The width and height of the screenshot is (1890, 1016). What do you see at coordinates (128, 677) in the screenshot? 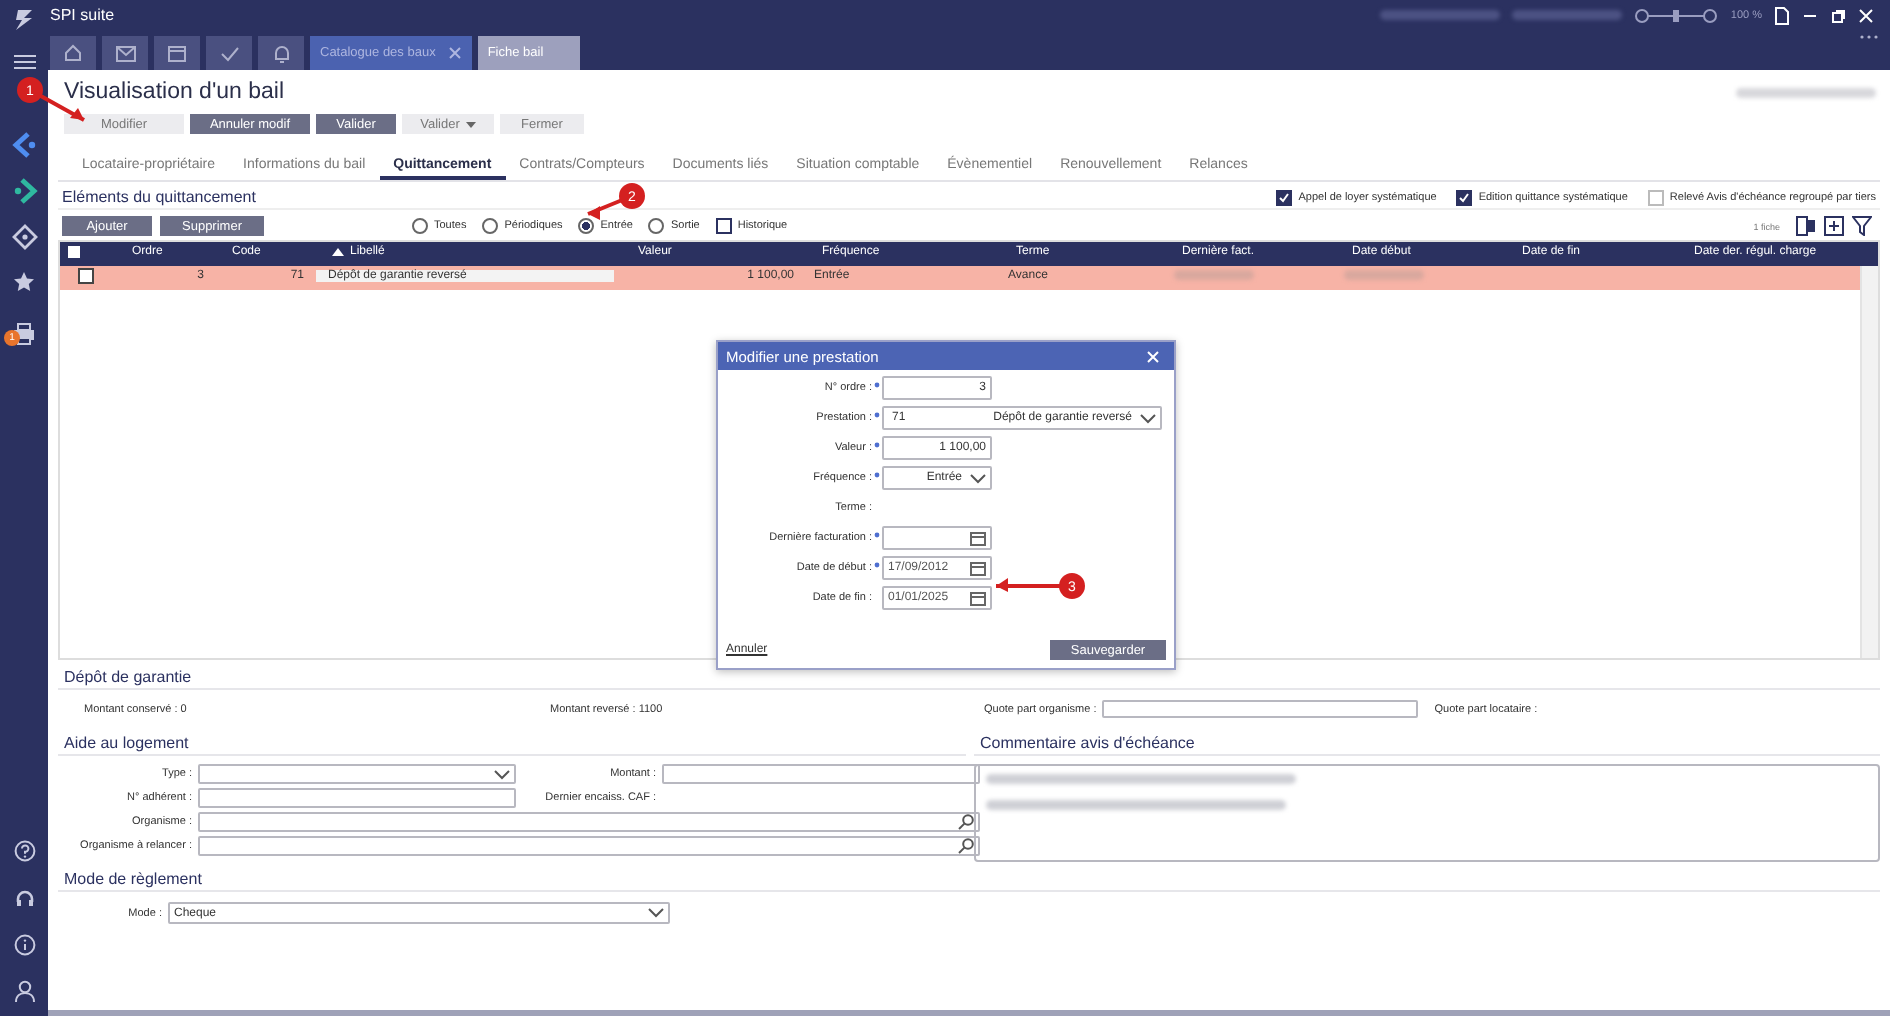
I see `section-title: Dépôt de garantie` at bounding box center [128, 677].